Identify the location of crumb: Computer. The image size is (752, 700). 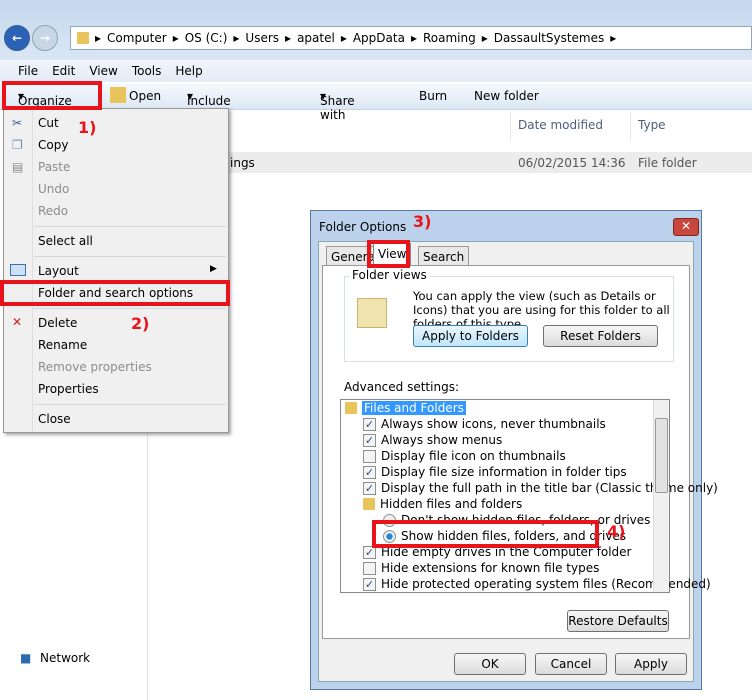
(137, 38).